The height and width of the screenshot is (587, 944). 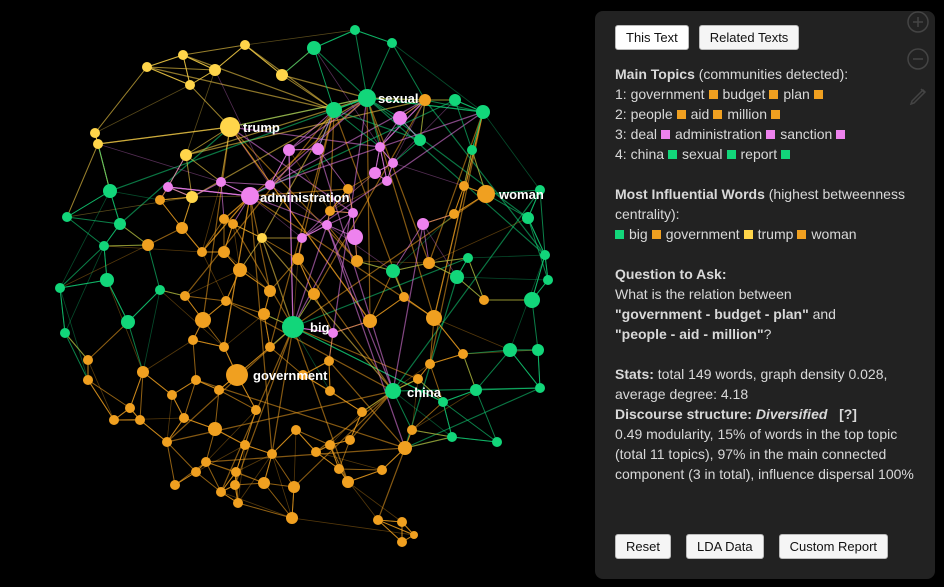 What do you see at coordinates (700, 114) in the screenshot?
I see `topic-word: aid` at bounding box center [700, 114].